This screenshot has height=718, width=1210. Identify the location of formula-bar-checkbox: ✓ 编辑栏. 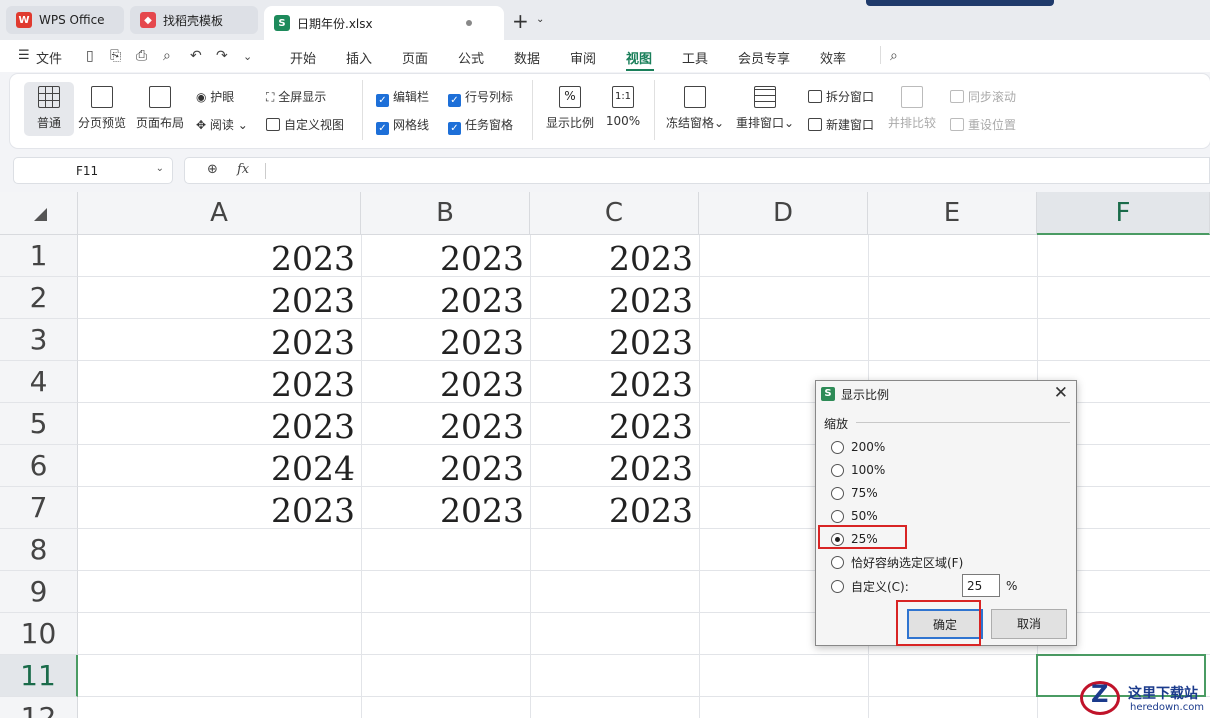
(402, 97).